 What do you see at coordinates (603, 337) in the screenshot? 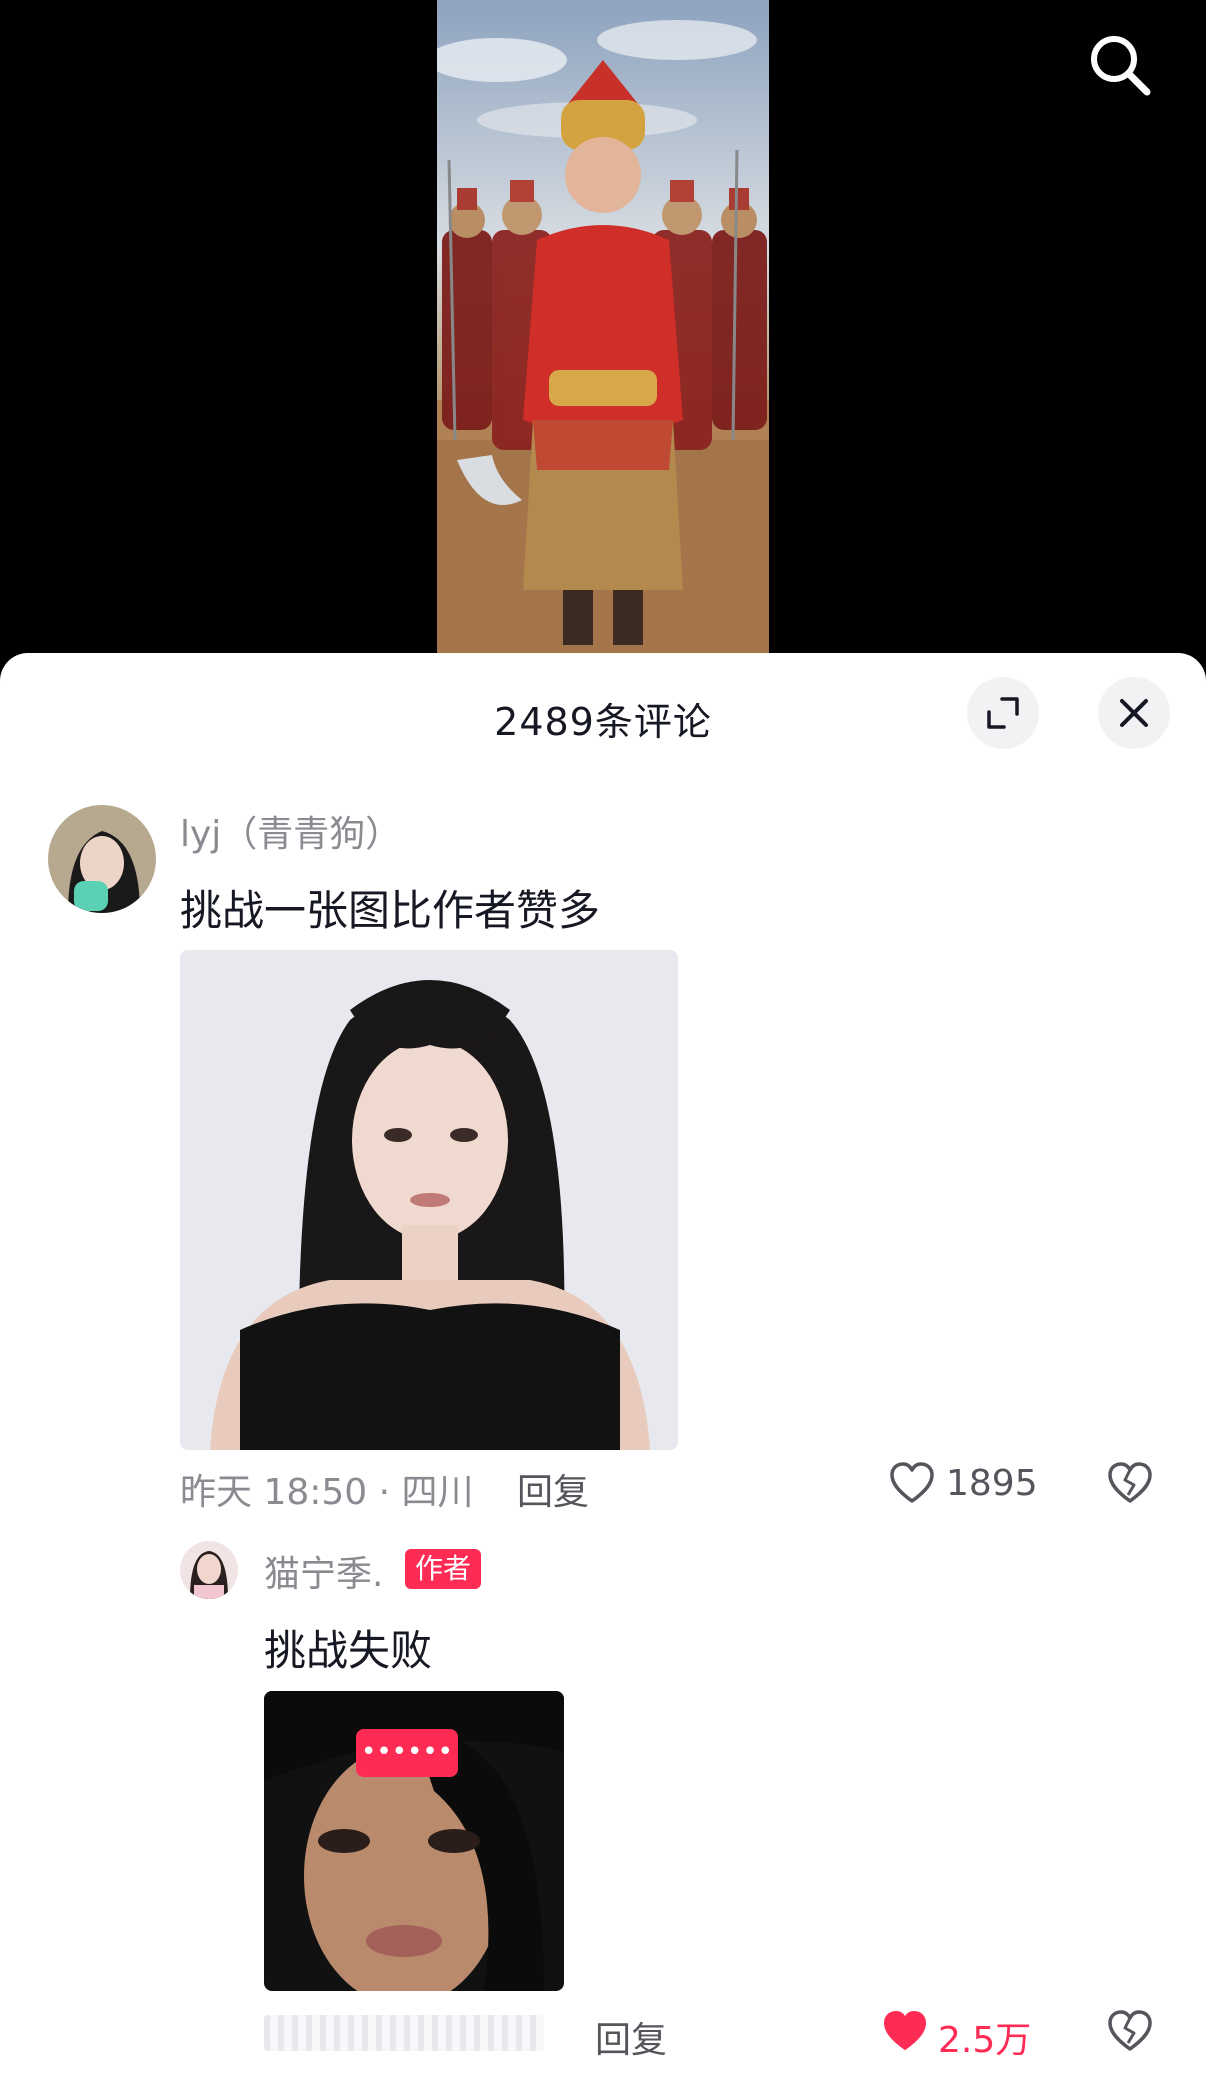
I see `video-thumbnail-warriors` at bounding box center [603, 337].